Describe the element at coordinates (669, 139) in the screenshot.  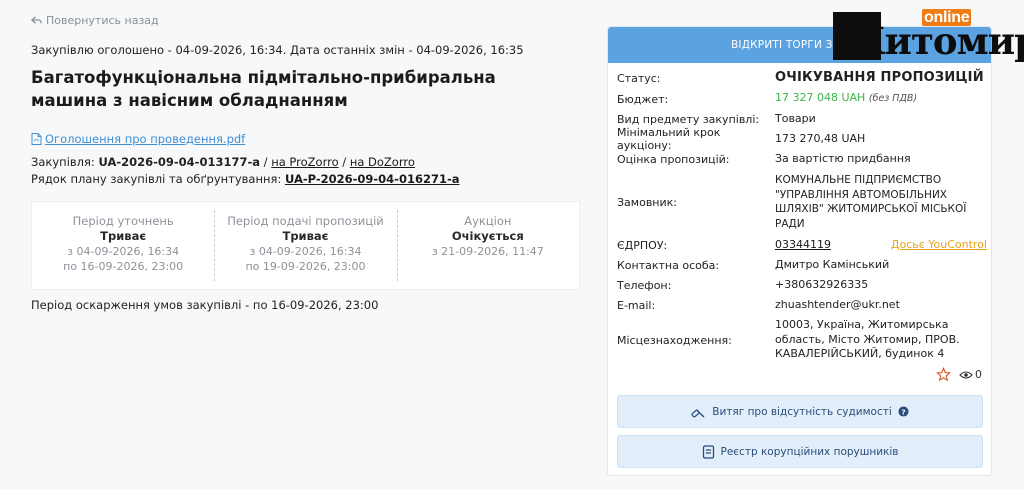
I see `step-label: Мінімальний крок аукціону:` at that location.